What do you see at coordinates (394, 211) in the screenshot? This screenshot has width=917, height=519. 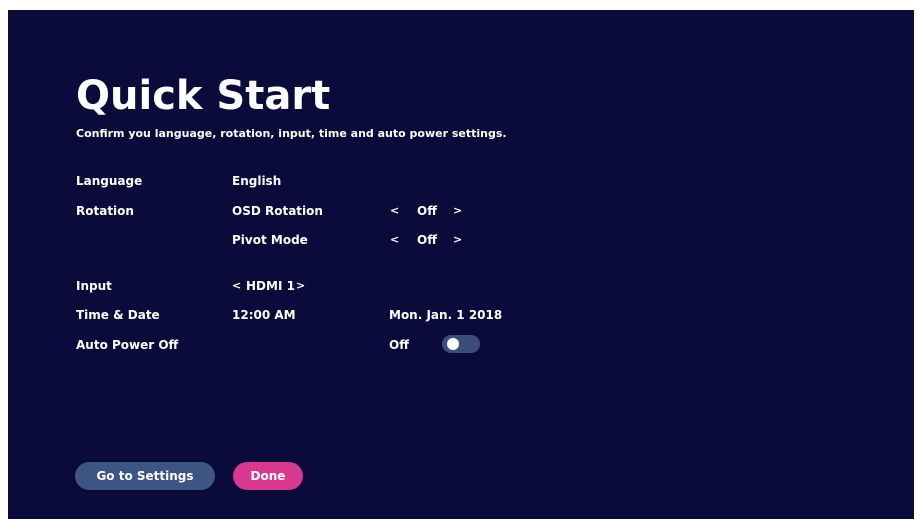 I see `osd-rotation-prev-arrow: <` at bounding box center [394, 211].